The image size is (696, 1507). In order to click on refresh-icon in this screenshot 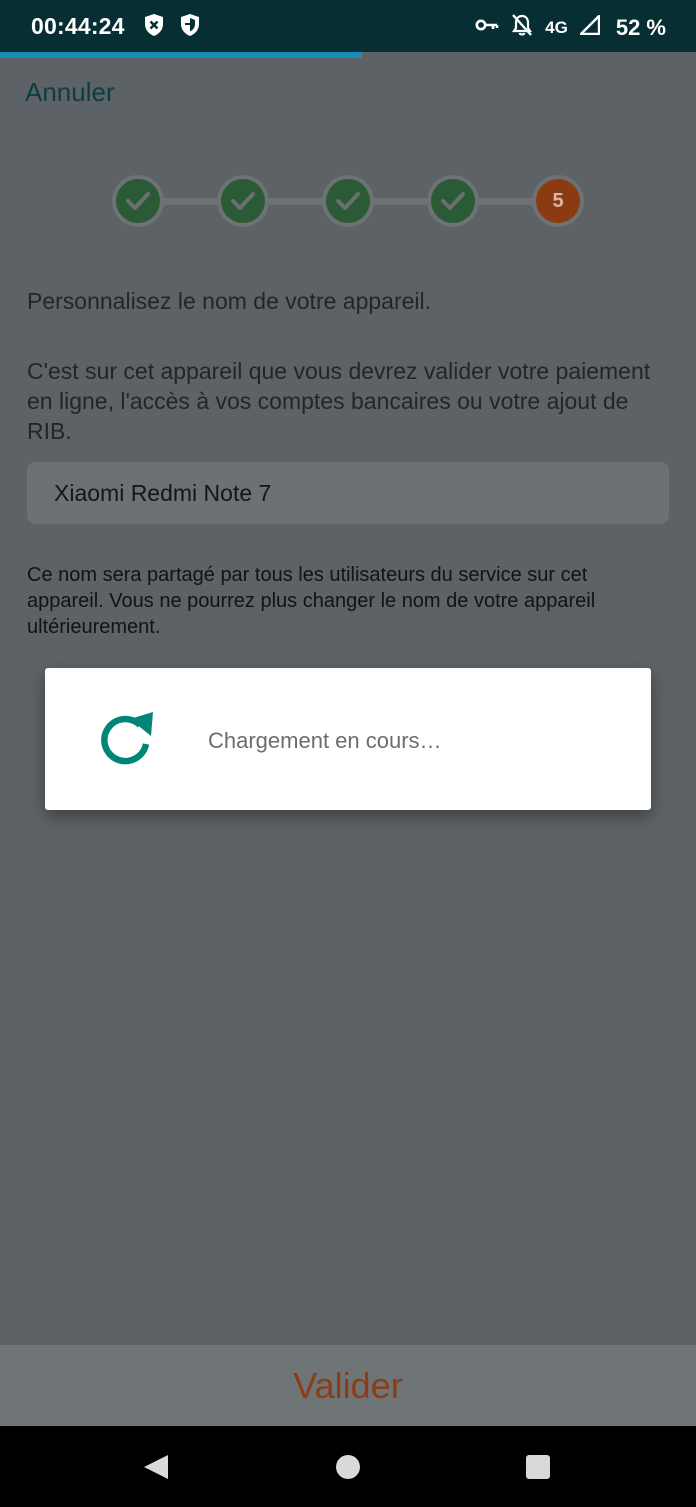, I will do `click(127, 739)`.